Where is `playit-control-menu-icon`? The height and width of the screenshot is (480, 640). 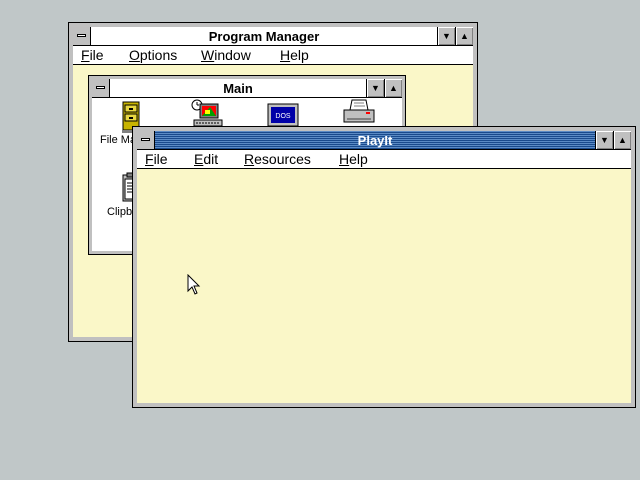 playit-control-menu-icon is located at coordinates (145, 139).